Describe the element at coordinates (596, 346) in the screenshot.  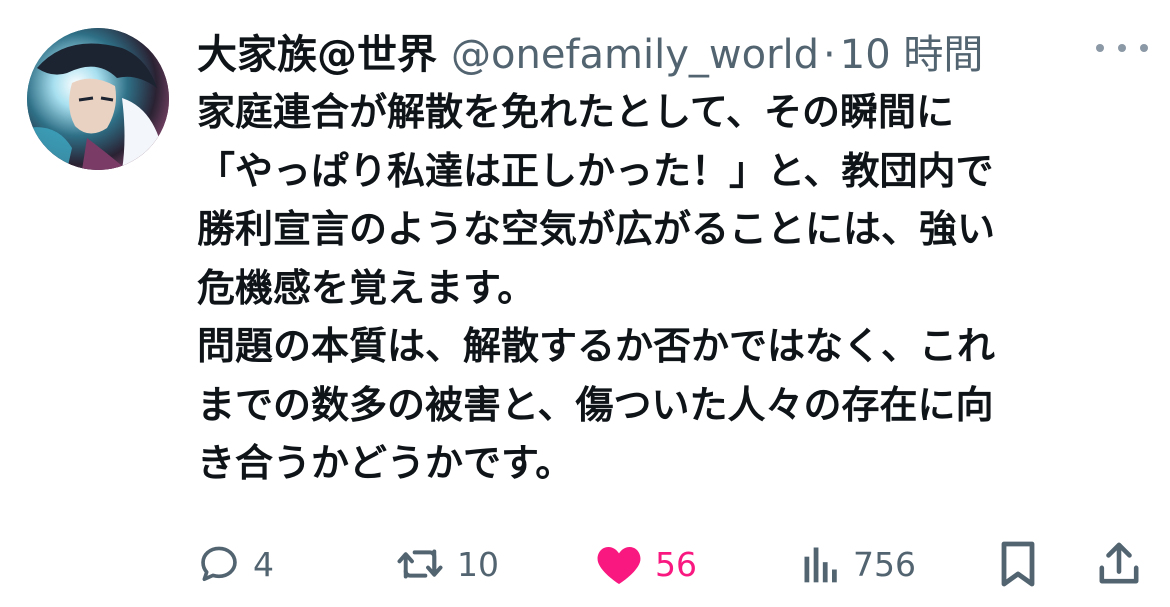
I see `tweet-line: 問題の本質は、解散するか否かではなく、これ` at that location.